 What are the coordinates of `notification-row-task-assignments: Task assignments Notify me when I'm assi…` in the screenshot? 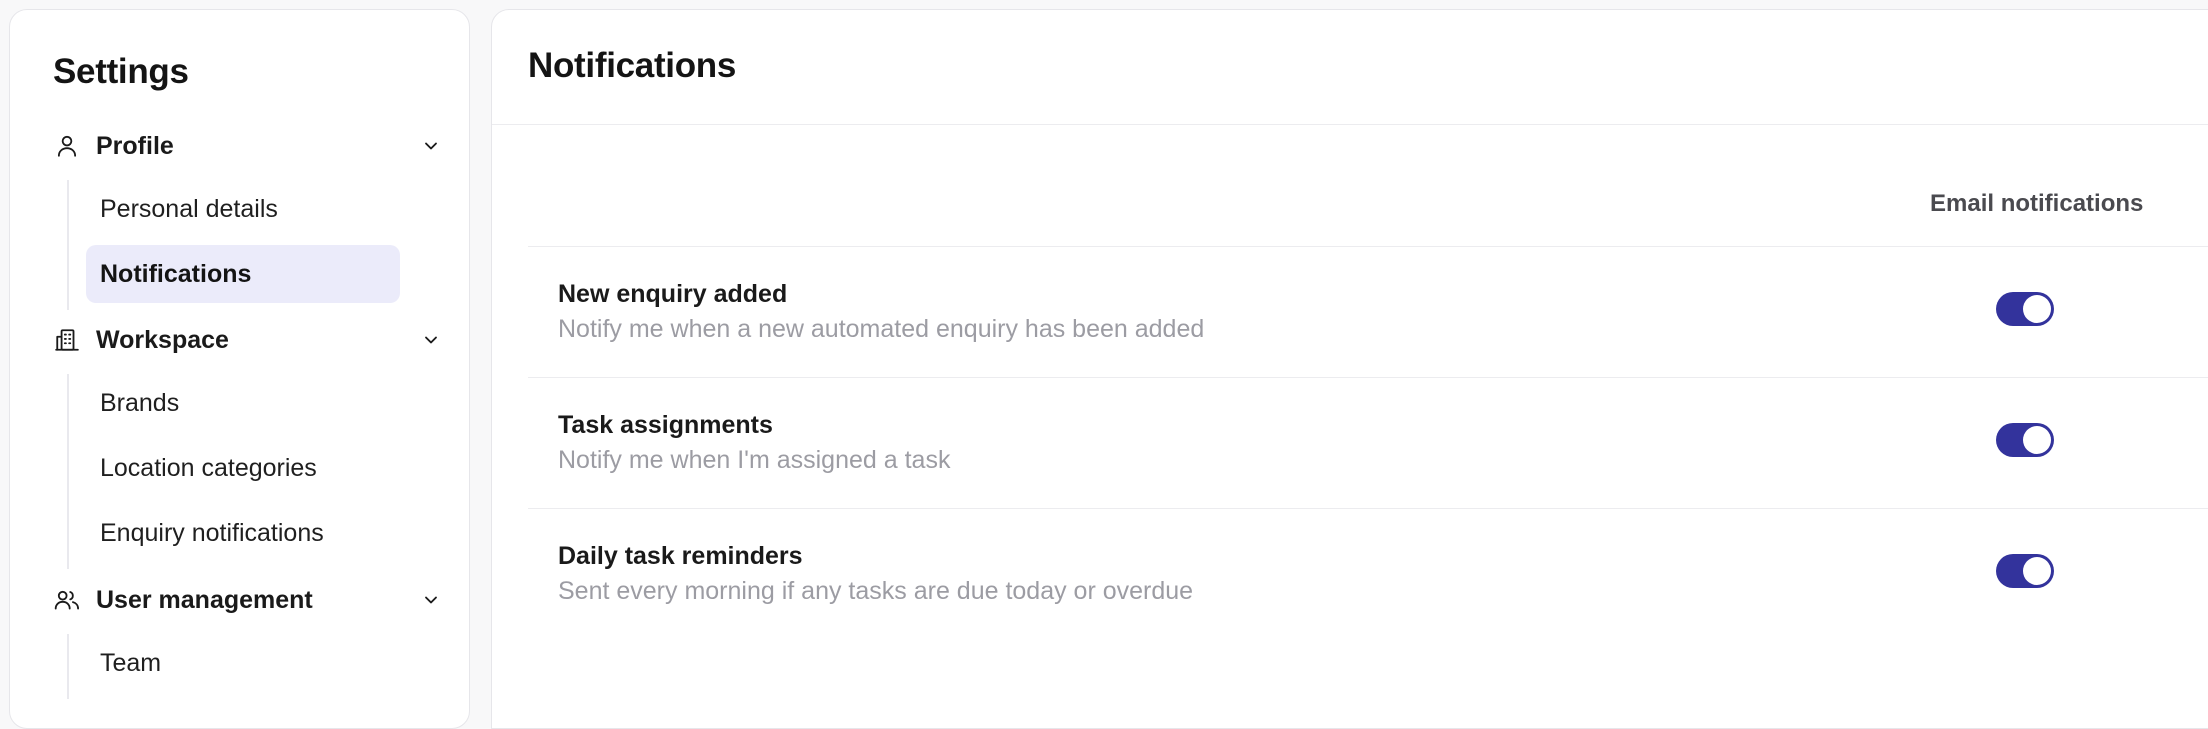 It's located at (1368, 442).